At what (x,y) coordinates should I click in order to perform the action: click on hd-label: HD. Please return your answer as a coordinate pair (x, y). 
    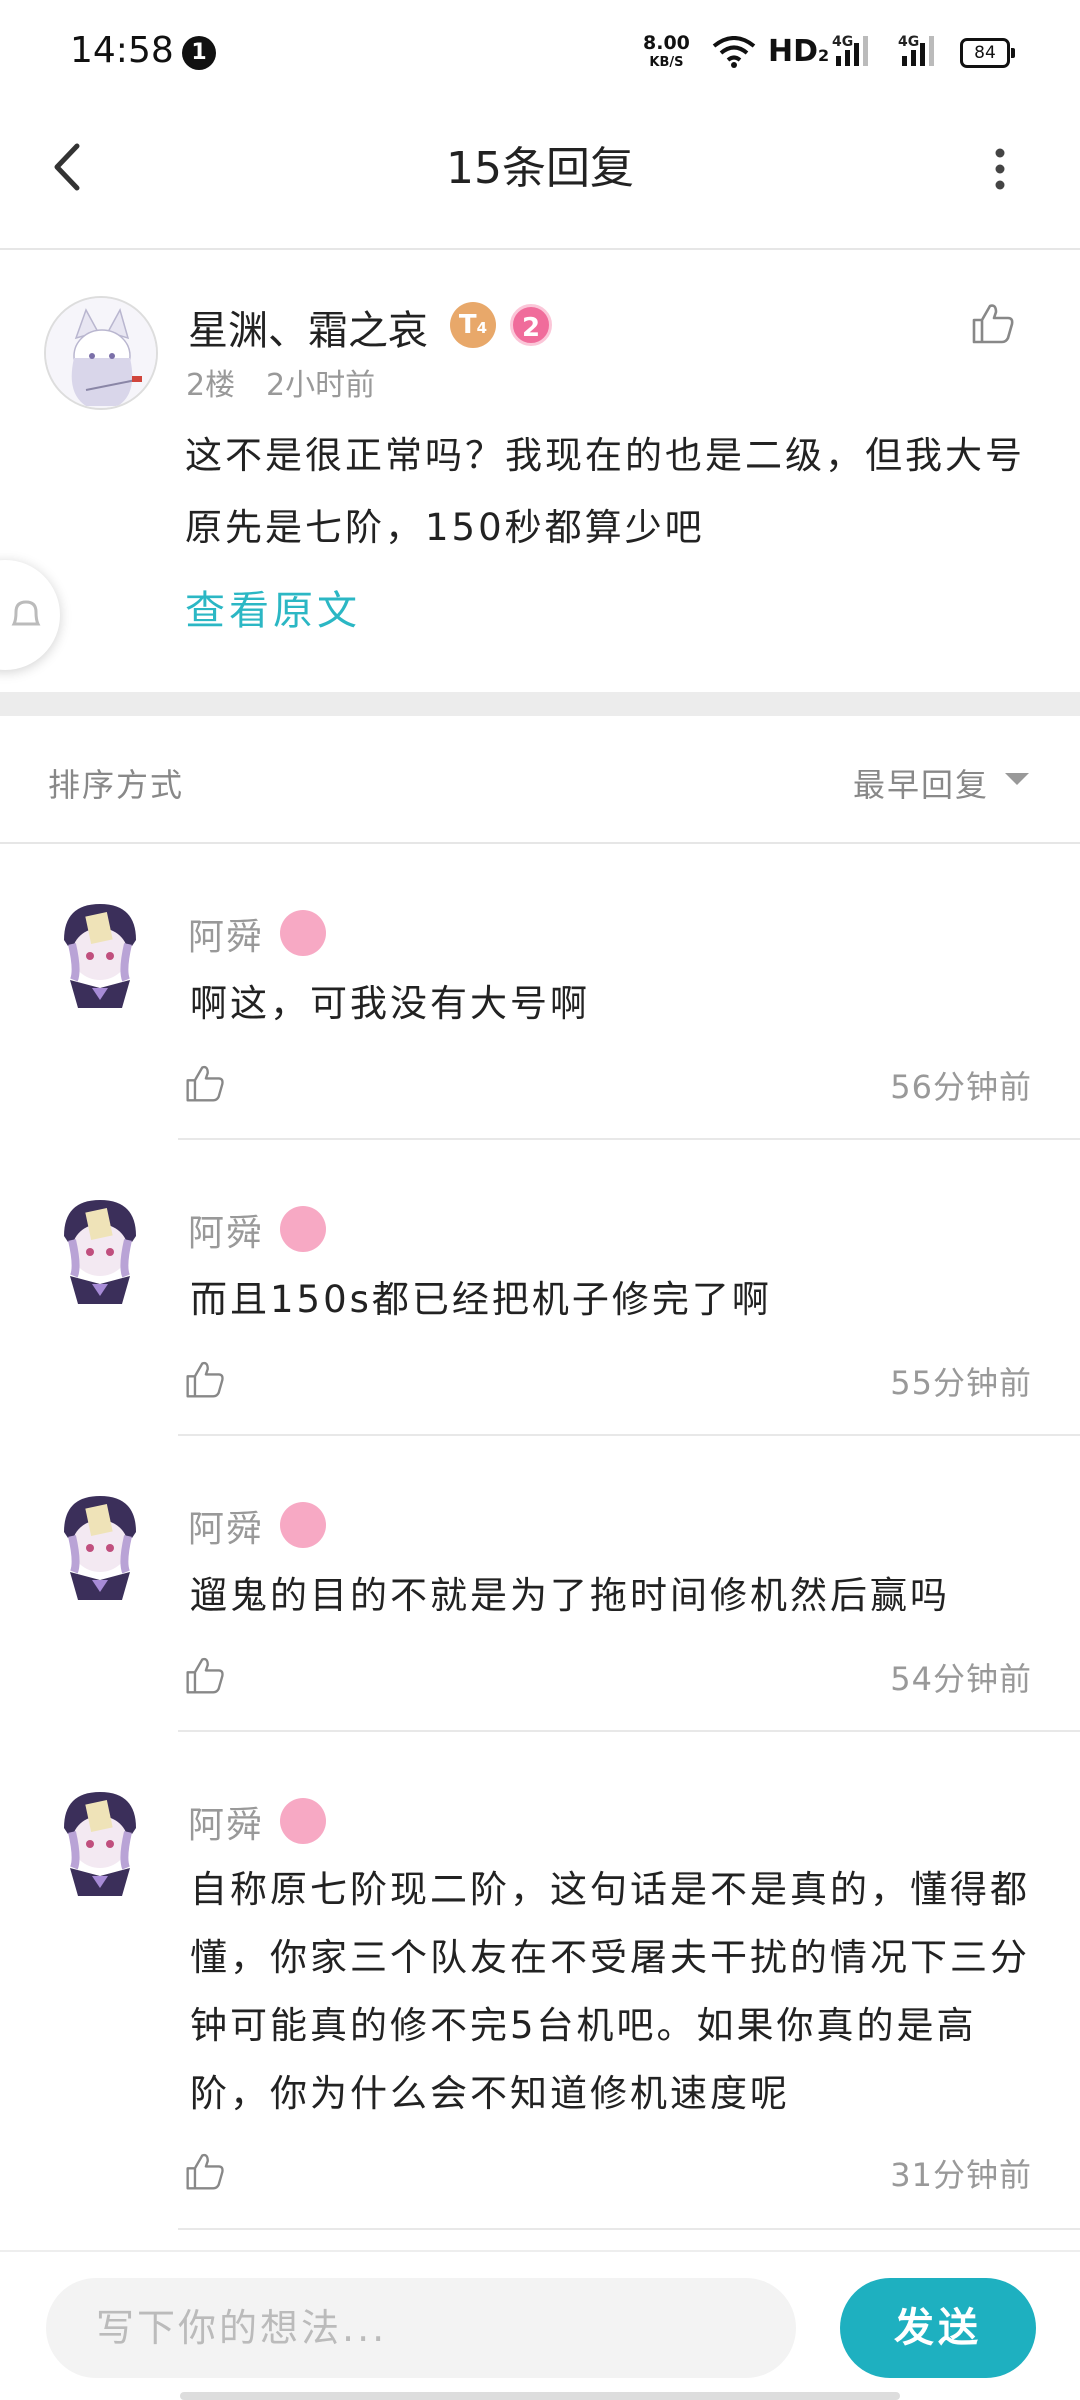
    Looking at the image, I should click on (793, 51).